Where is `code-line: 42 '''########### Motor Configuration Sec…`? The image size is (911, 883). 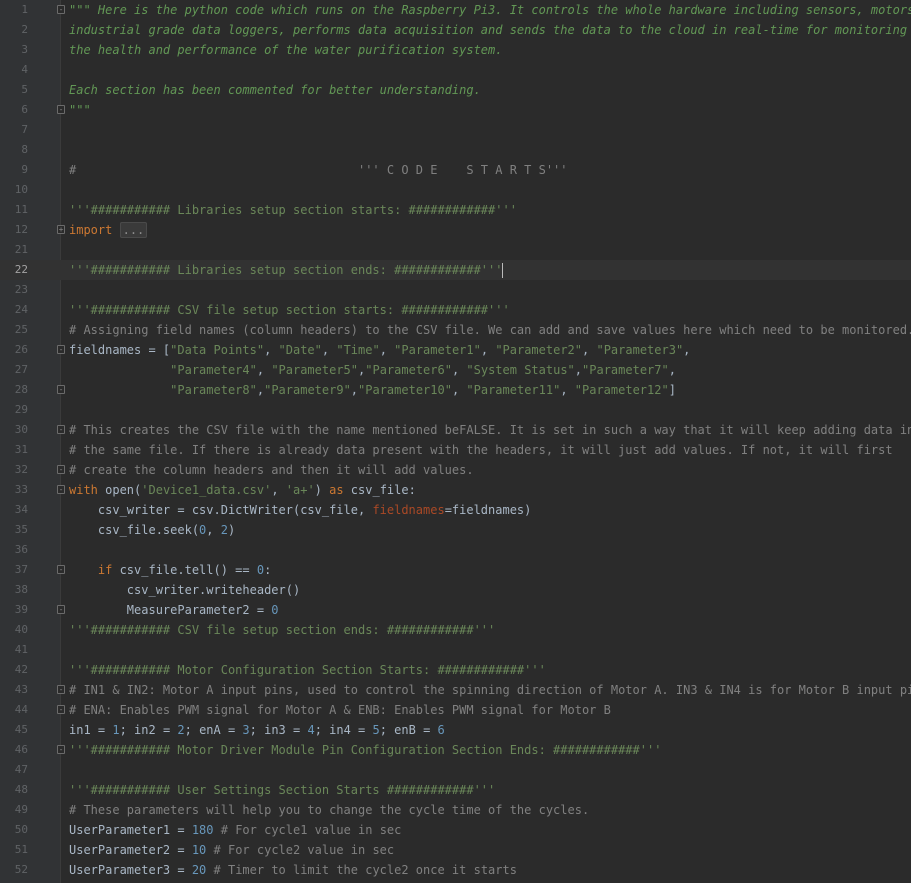 code-line: 42 '''########### Motor Configuration Sec… is located at coordinates (455, 670).